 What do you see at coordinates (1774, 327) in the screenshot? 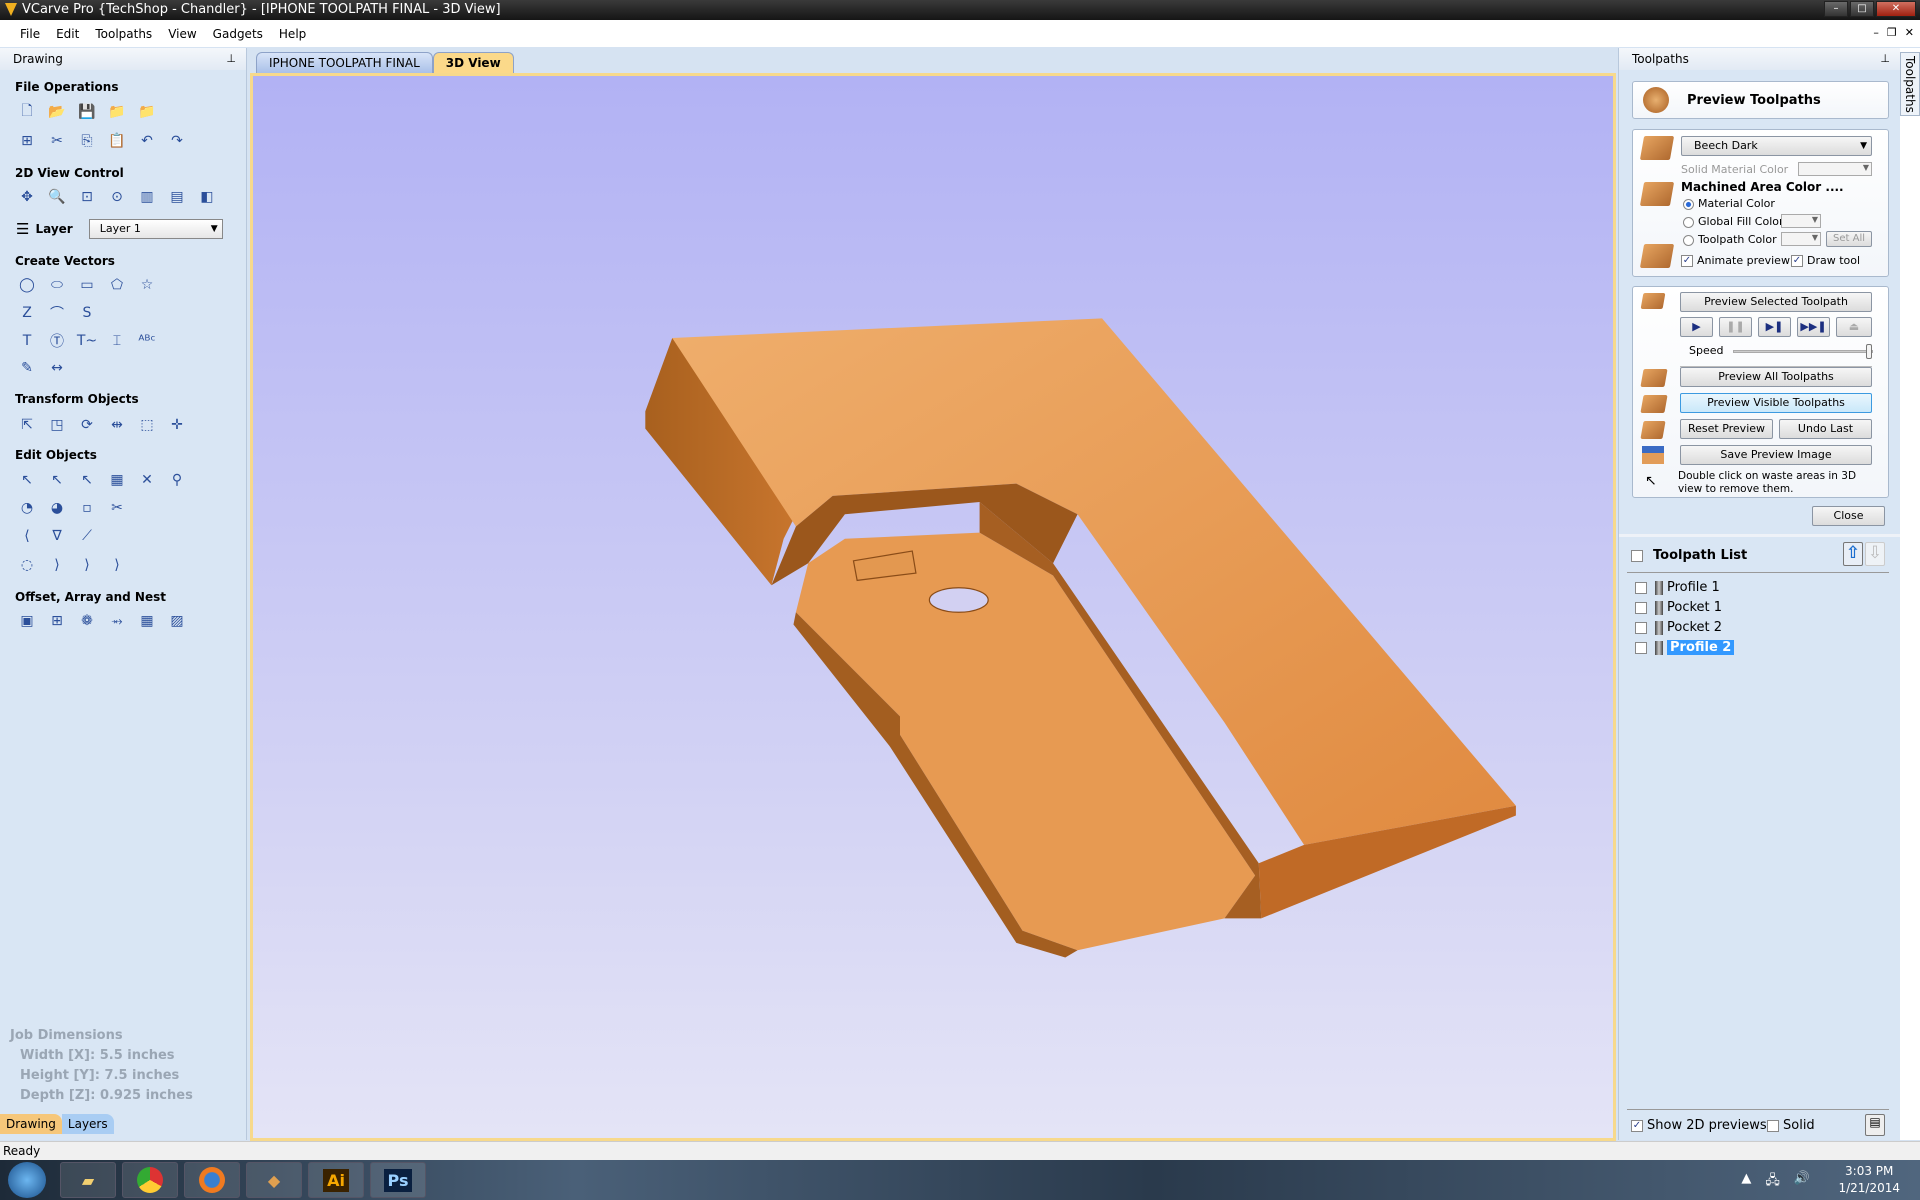
I see `step-button: ▶❚` at bounding box center [1774, 327].